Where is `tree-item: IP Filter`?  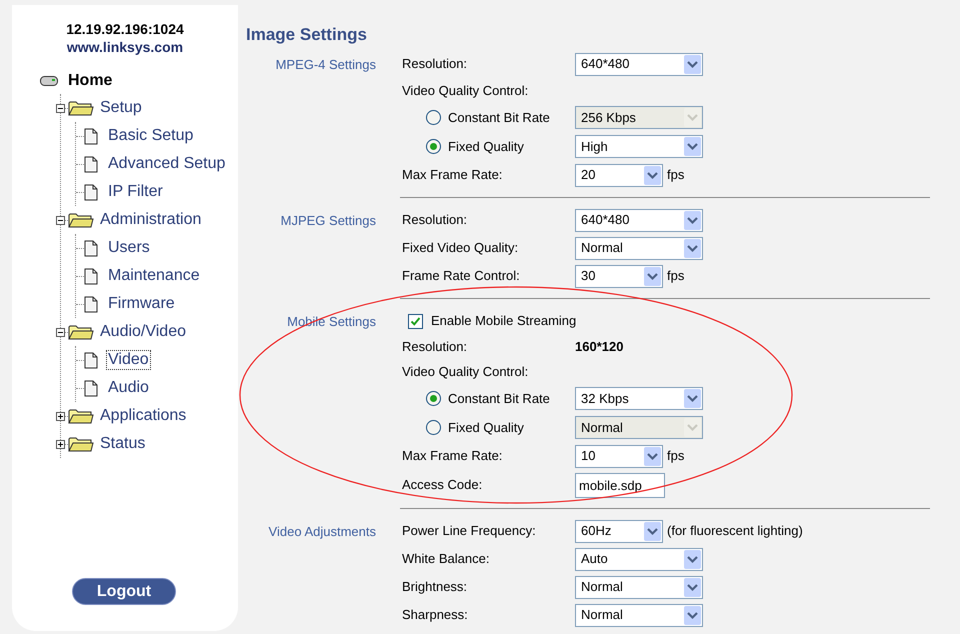
tree-item: IP Filter is located at coordinates (135, 192).